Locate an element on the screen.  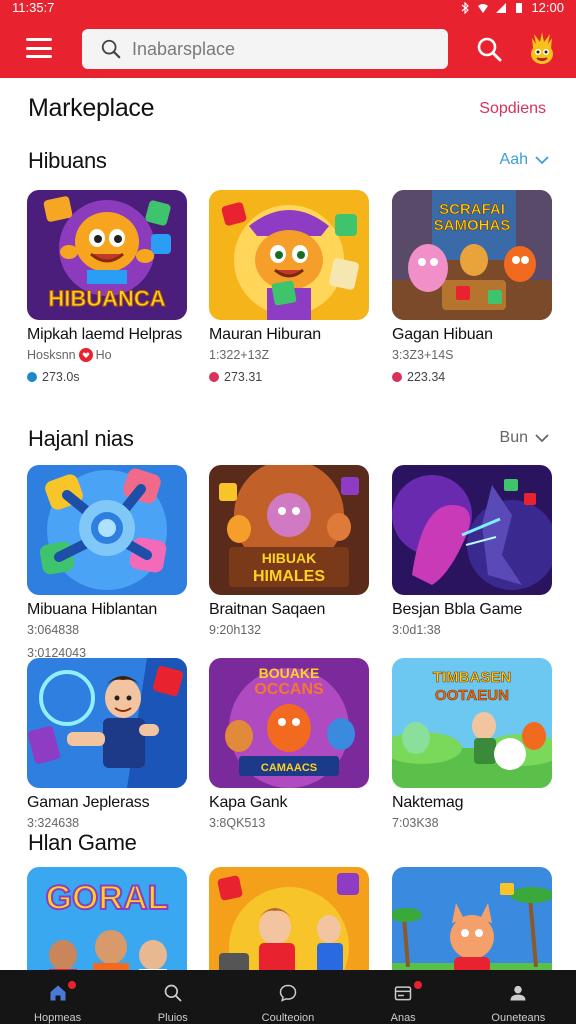
section-more-label: Aah is located at coordinates (513, 159).